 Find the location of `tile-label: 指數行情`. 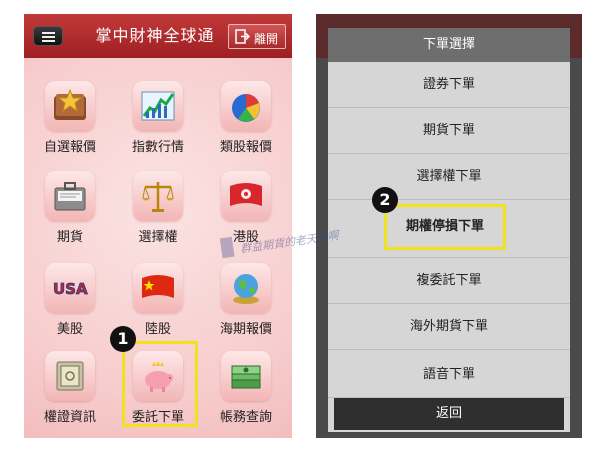

tile-label: 指數行情 is located at coordinates (157, 147).